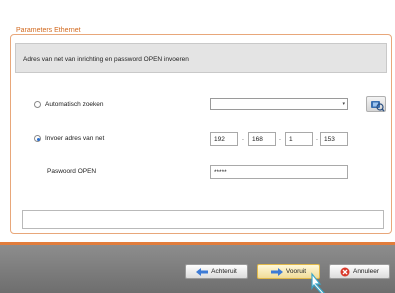 The width and height of the screenshot is (395, 293). I want to click on ip-octet-4: 153, so click(334, 139).